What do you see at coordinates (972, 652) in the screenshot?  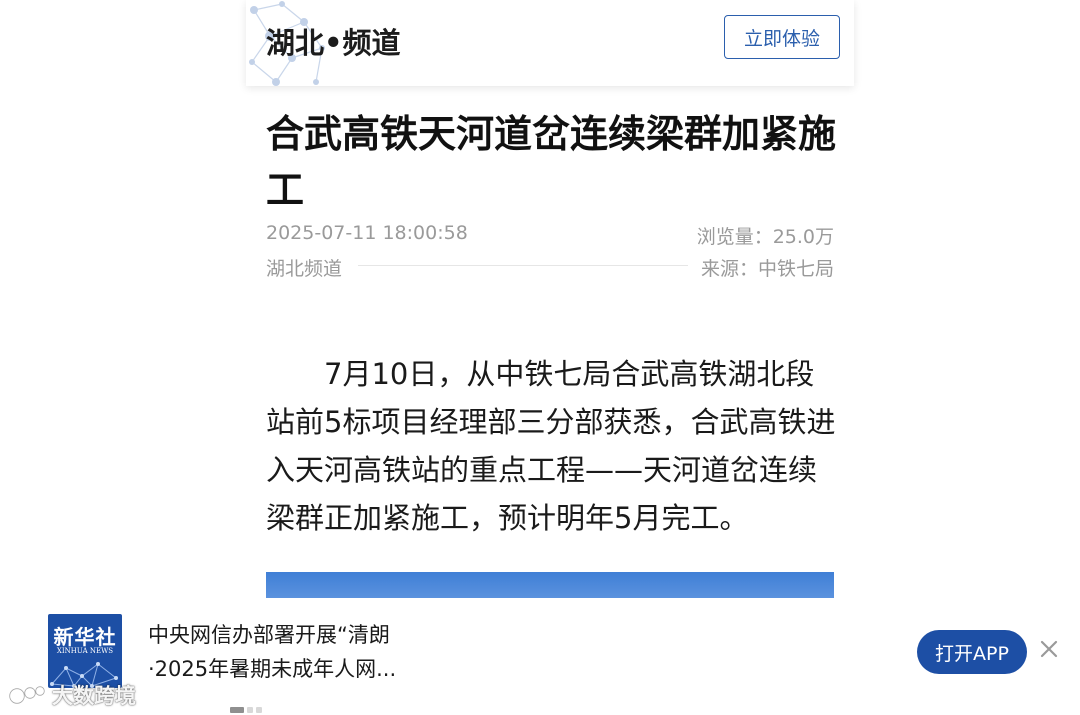 I see `open-app-button: 打开APP` at bounding box center [972, 652].